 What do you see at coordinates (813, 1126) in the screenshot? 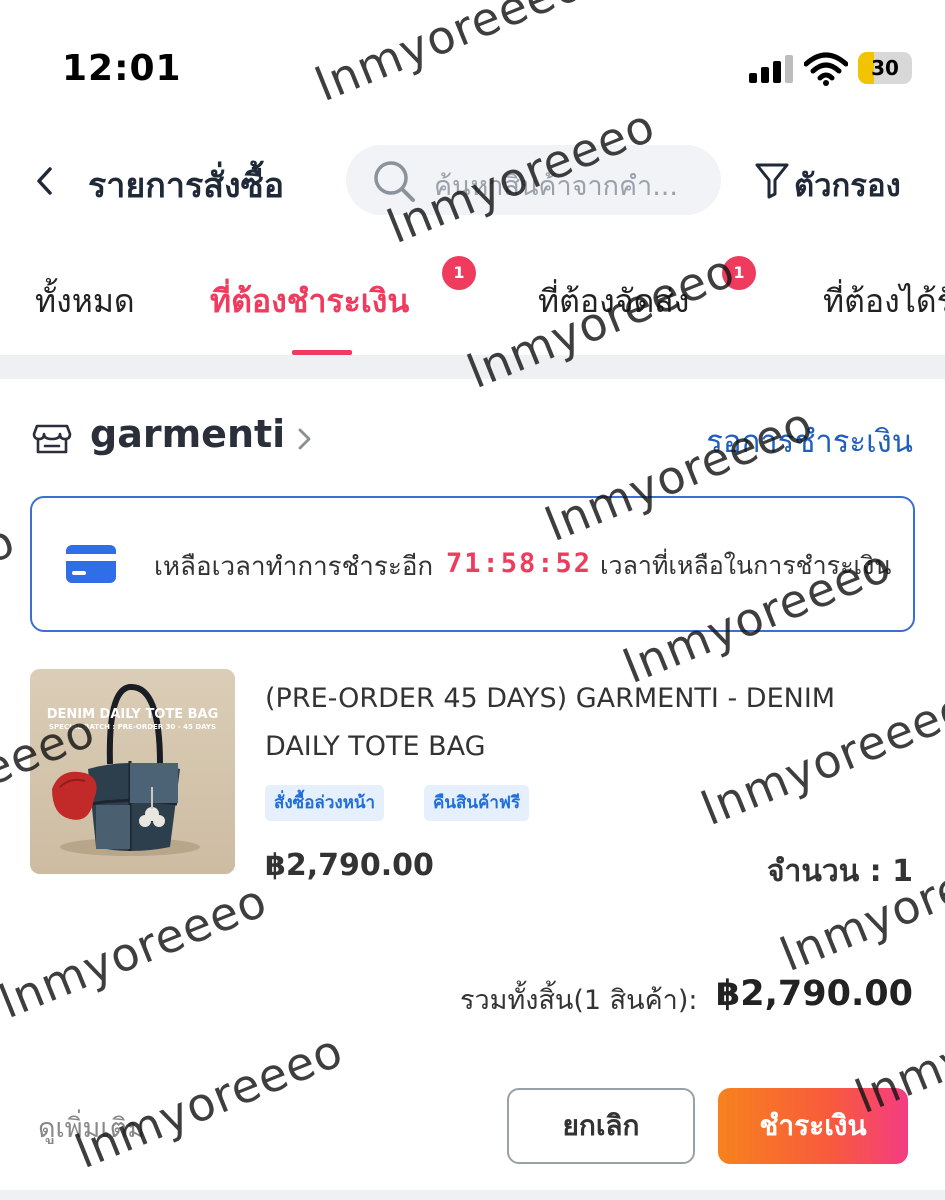
I see `pay-now-button: ชำระเงิน` at bounding box center [813, 1126].